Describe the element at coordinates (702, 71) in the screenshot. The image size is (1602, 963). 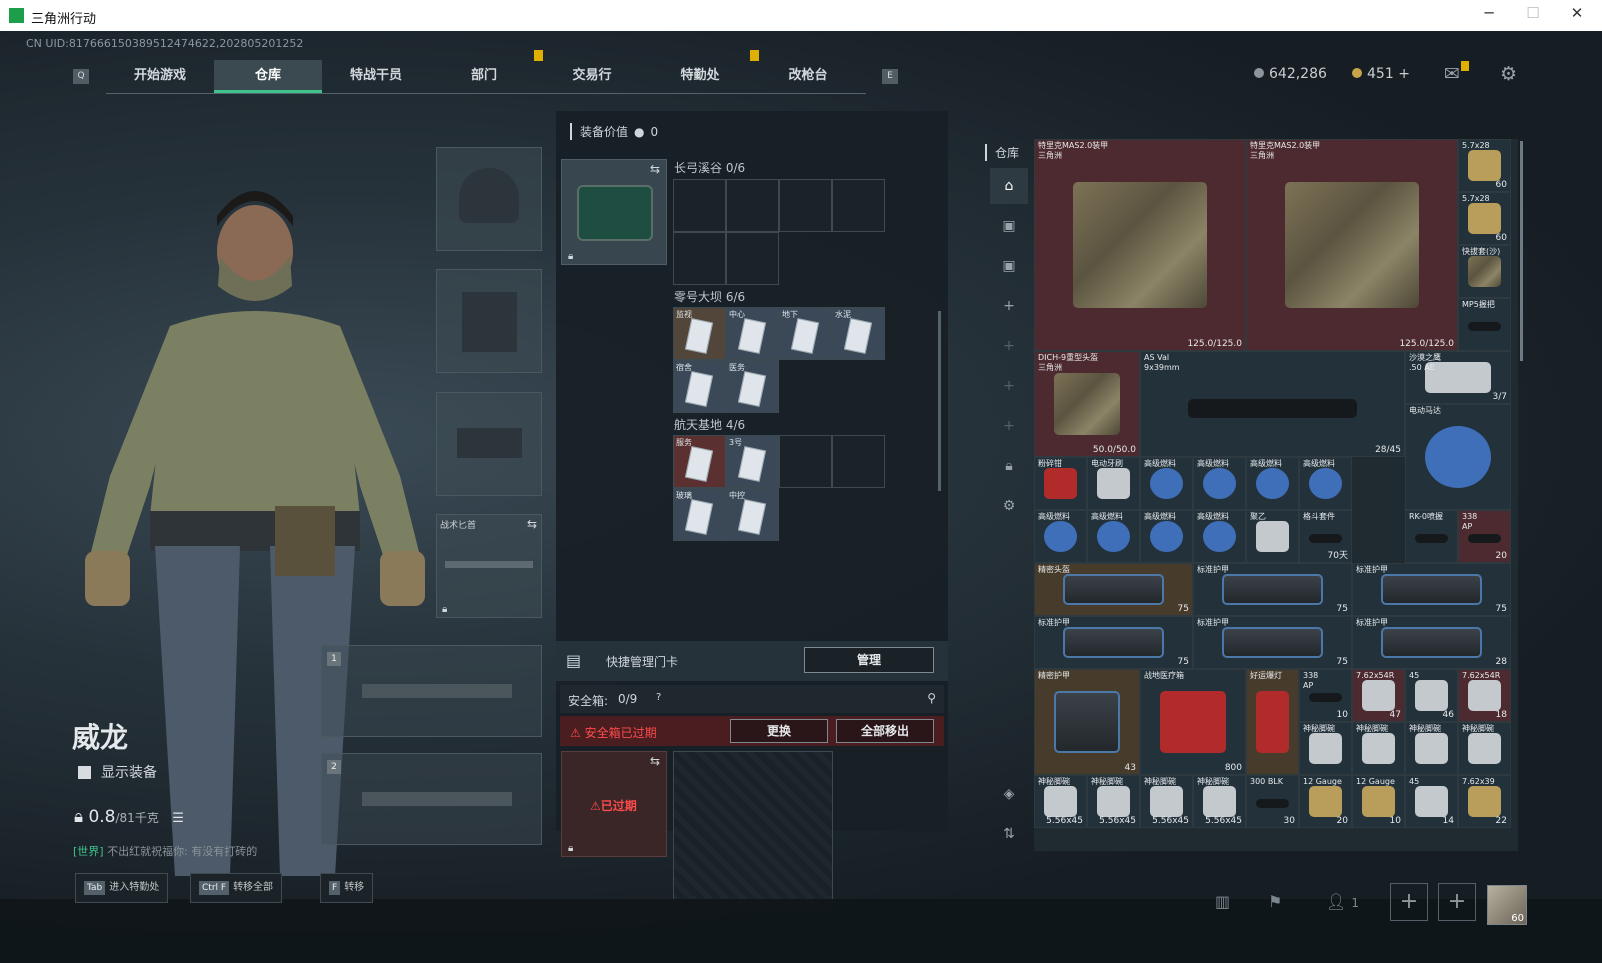
I see `tab-special-ops: 特勤处` at that location.